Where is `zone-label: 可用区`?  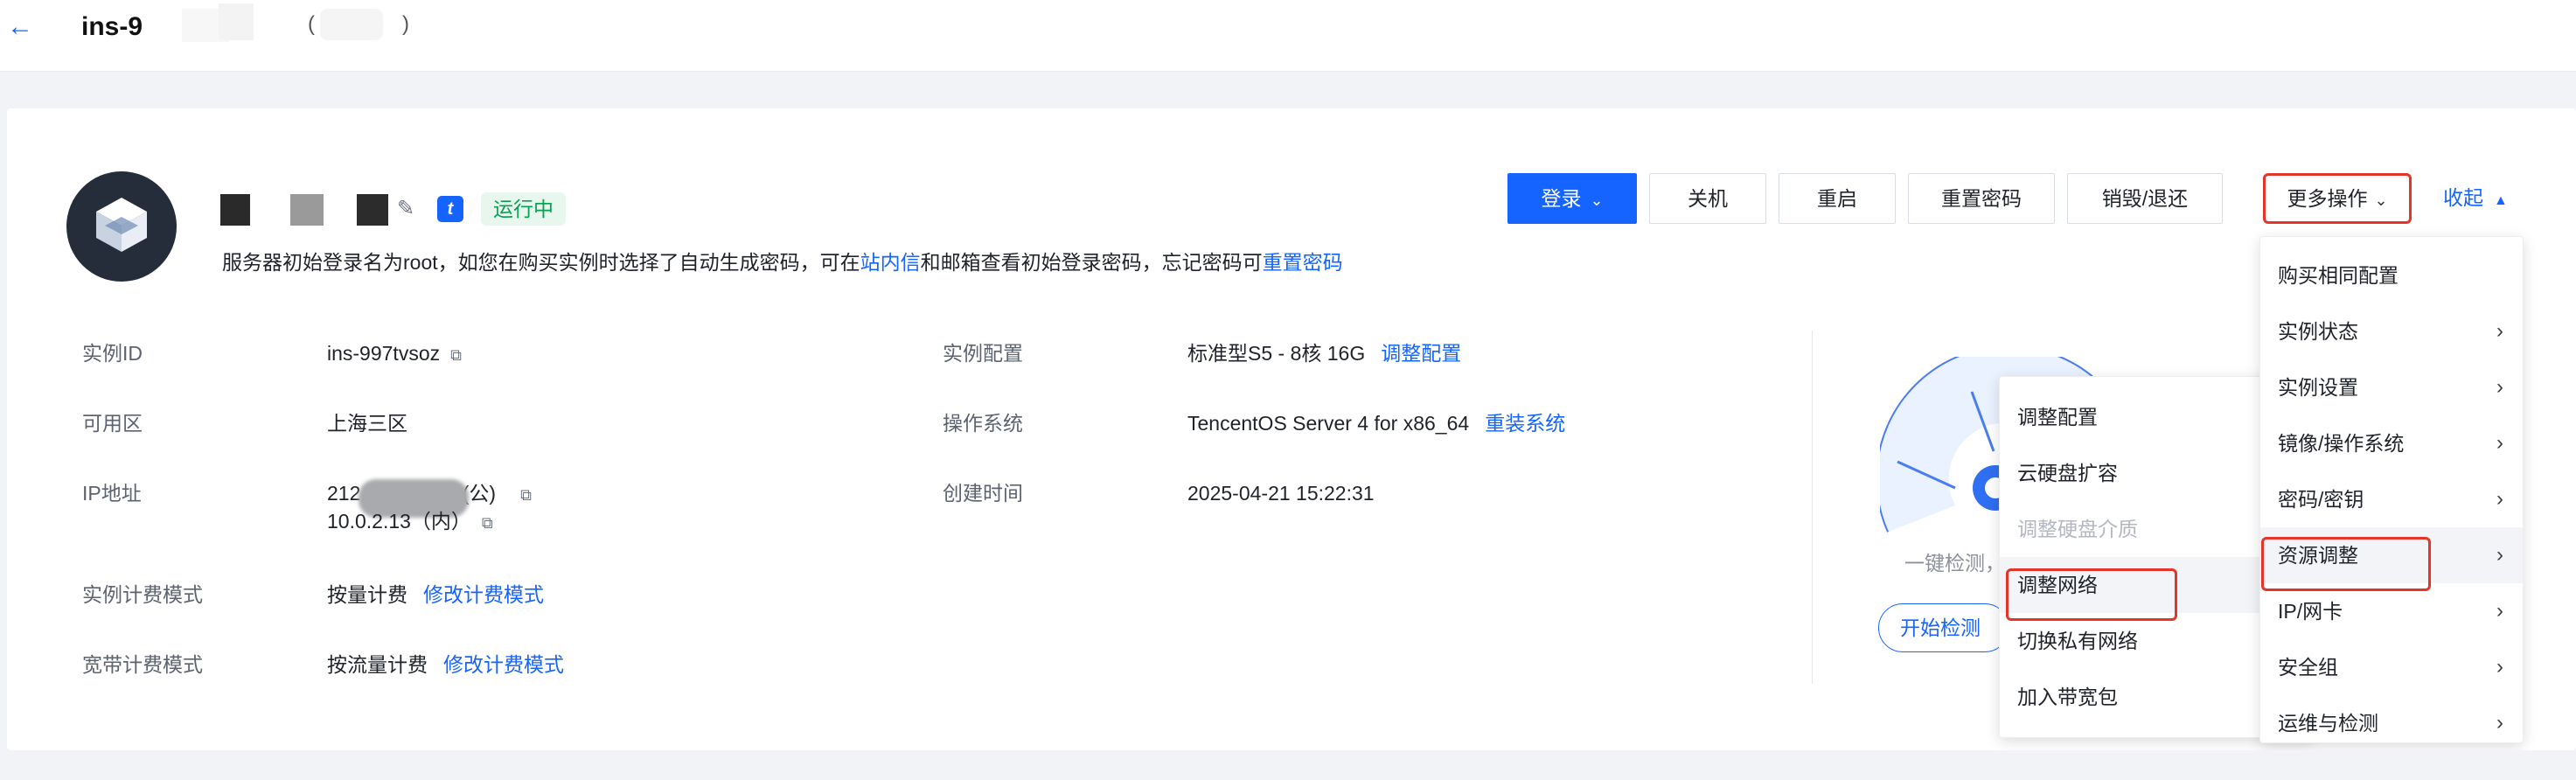
zone-label: 可用区 is located at coordinates (112, 423).